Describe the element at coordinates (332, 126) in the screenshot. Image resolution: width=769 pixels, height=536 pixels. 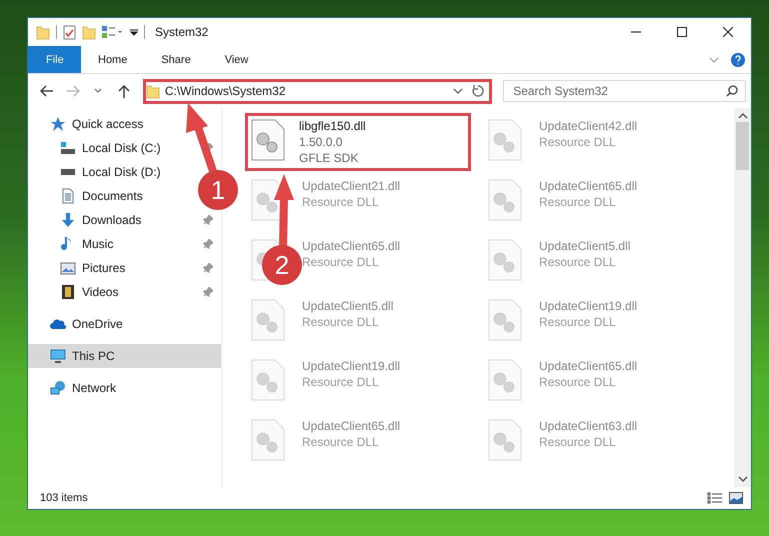
I see `file-name: libgfle150.dll` at that location.